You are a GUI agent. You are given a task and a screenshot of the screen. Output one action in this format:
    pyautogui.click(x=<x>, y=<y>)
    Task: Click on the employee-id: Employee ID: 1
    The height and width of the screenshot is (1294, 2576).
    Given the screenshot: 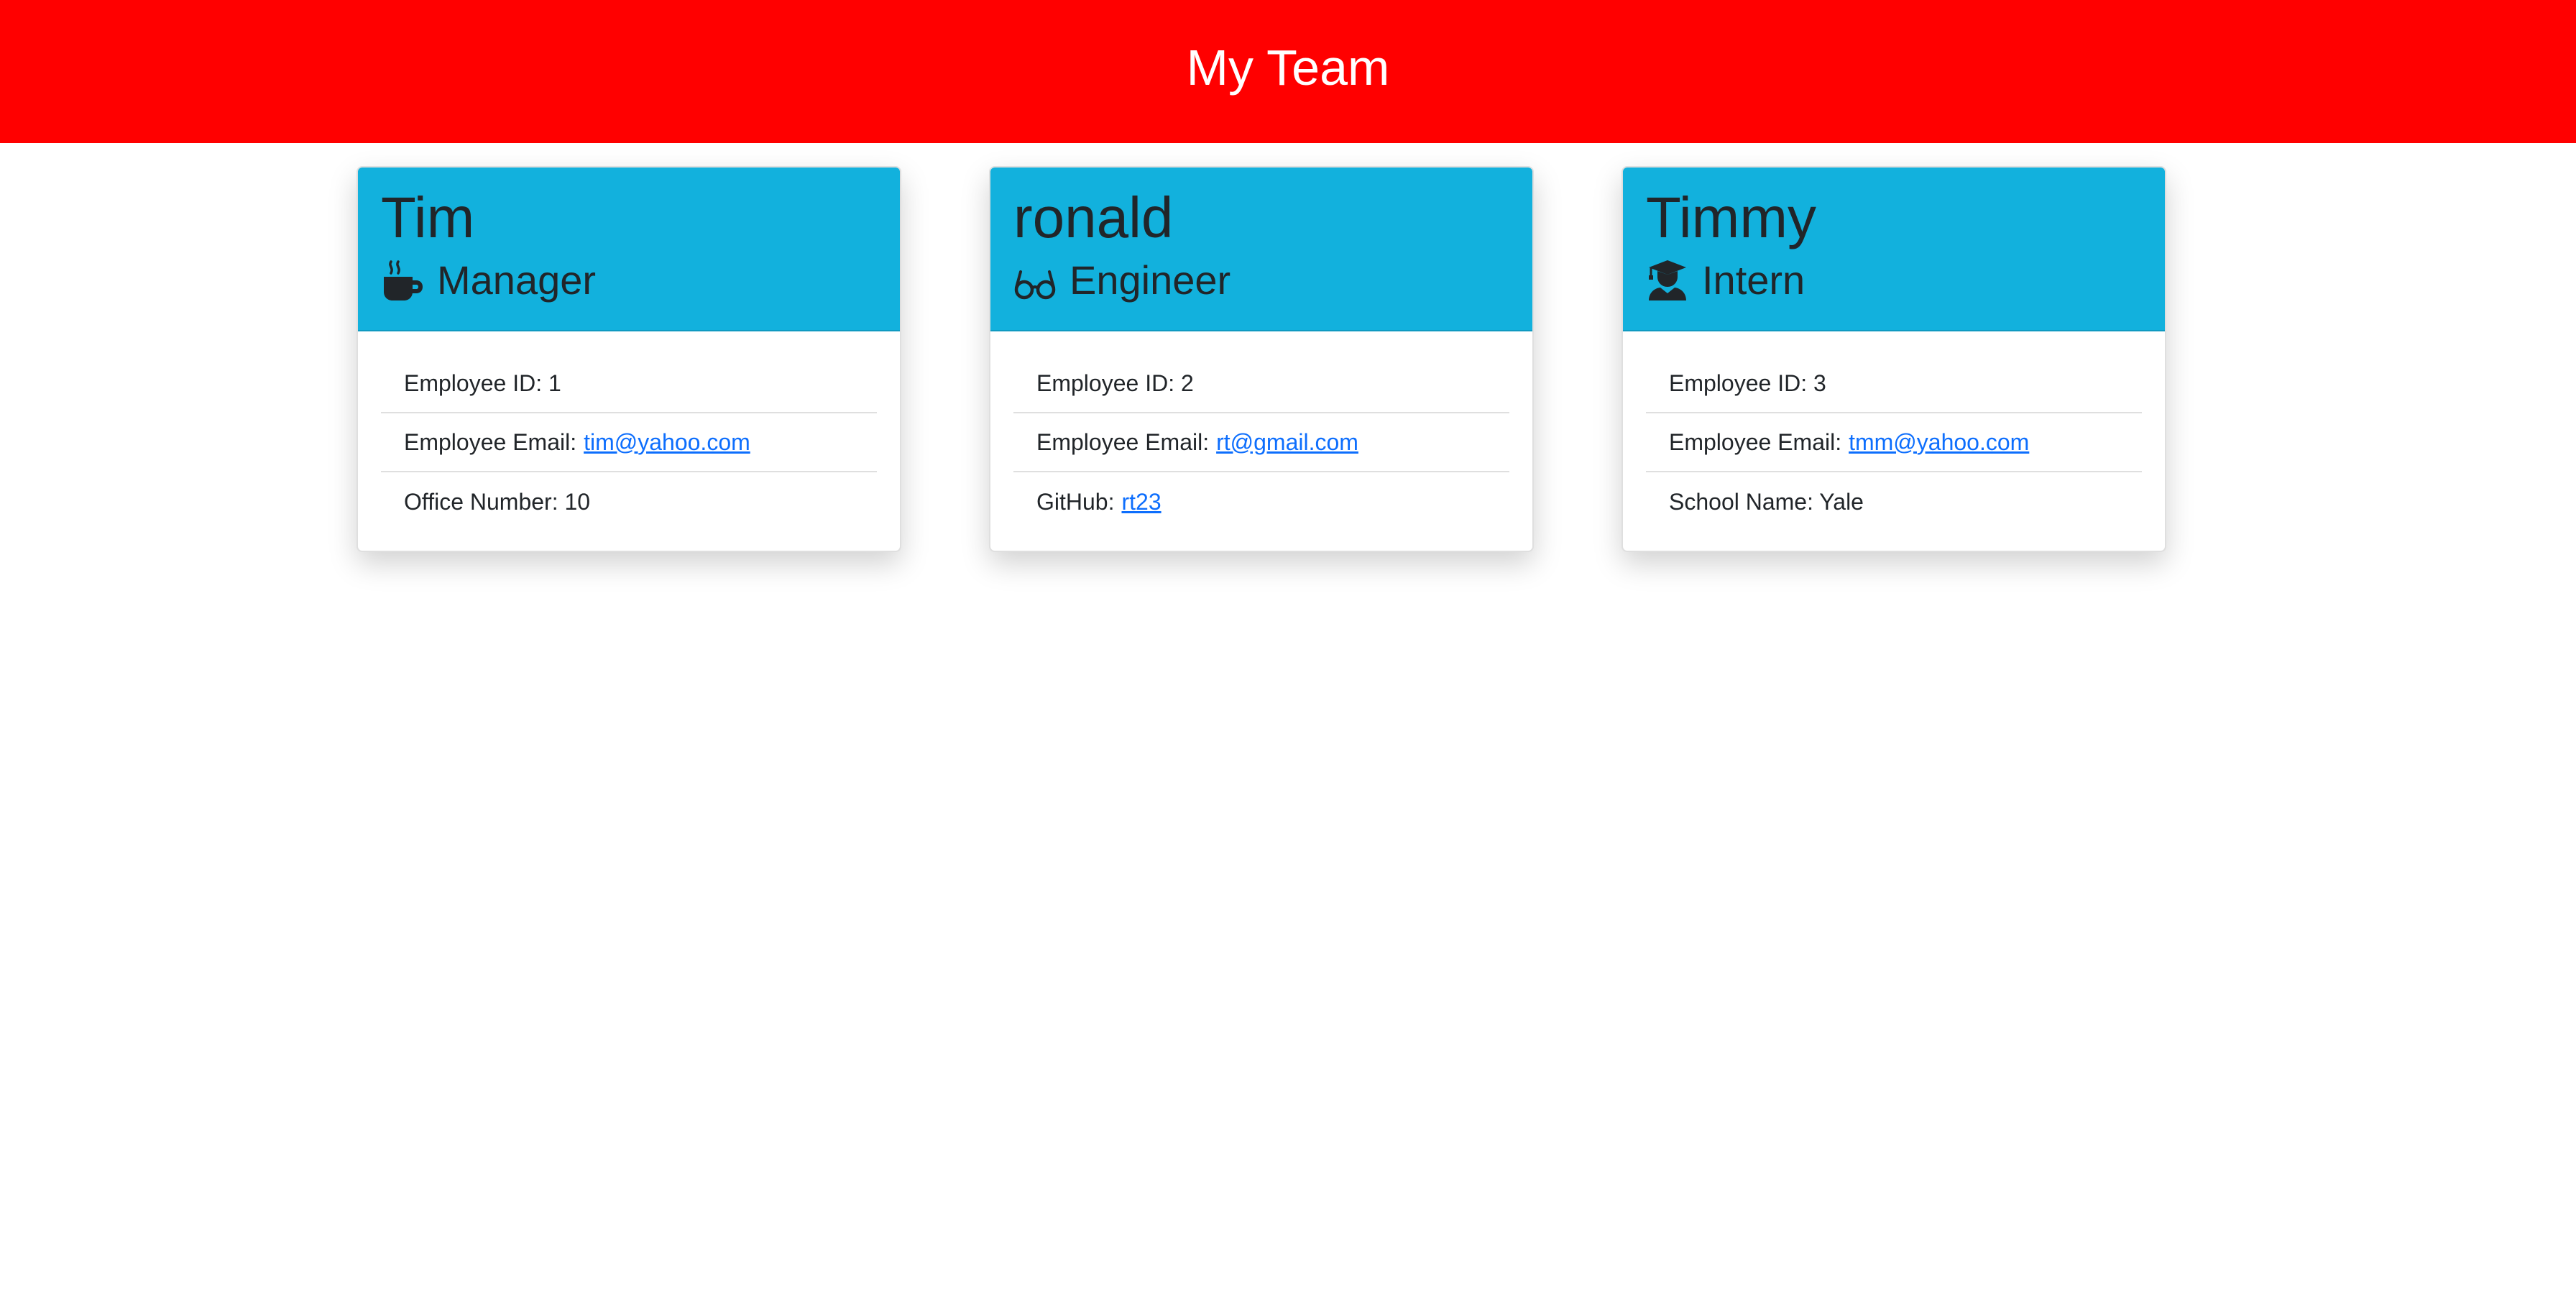 What is the action you would take?
    pyautogui.click(x=629, y=383)
    